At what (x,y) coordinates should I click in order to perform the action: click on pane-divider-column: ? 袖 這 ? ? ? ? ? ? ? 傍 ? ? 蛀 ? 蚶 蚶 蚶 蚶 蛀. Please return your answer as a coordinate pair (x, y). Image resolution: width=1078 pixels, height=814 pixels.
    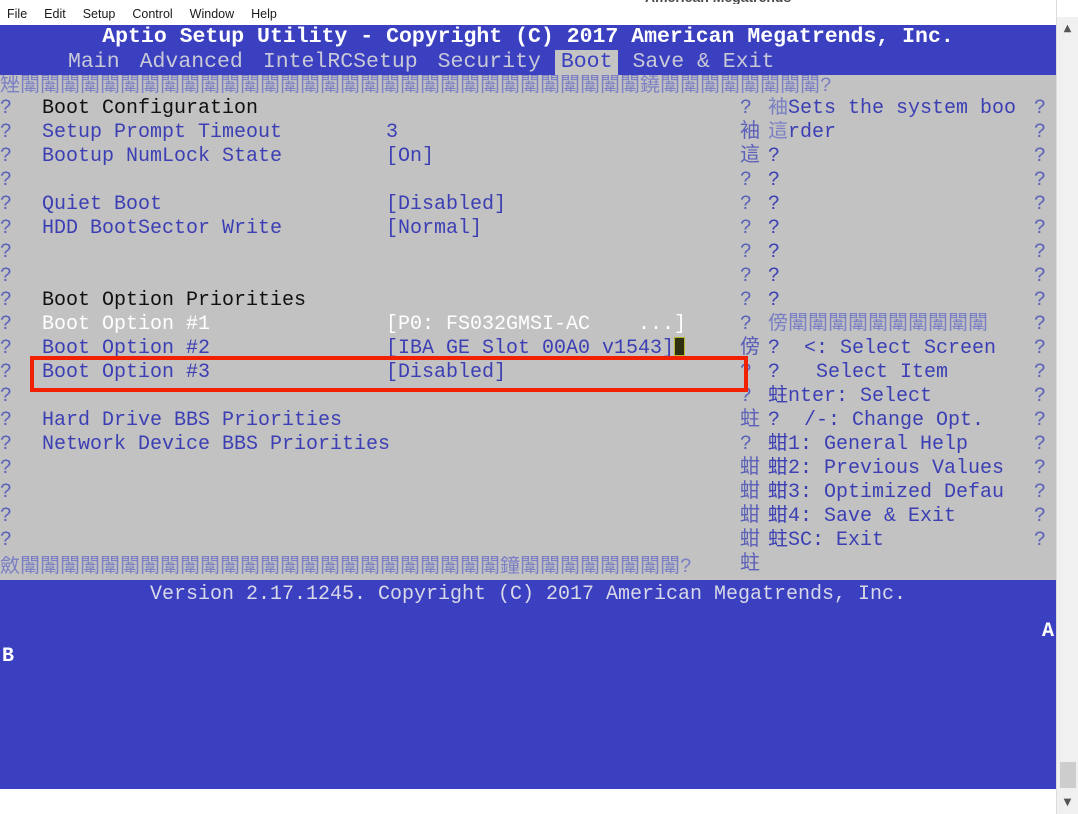
    Looking at the image, I should click on (750, 336).